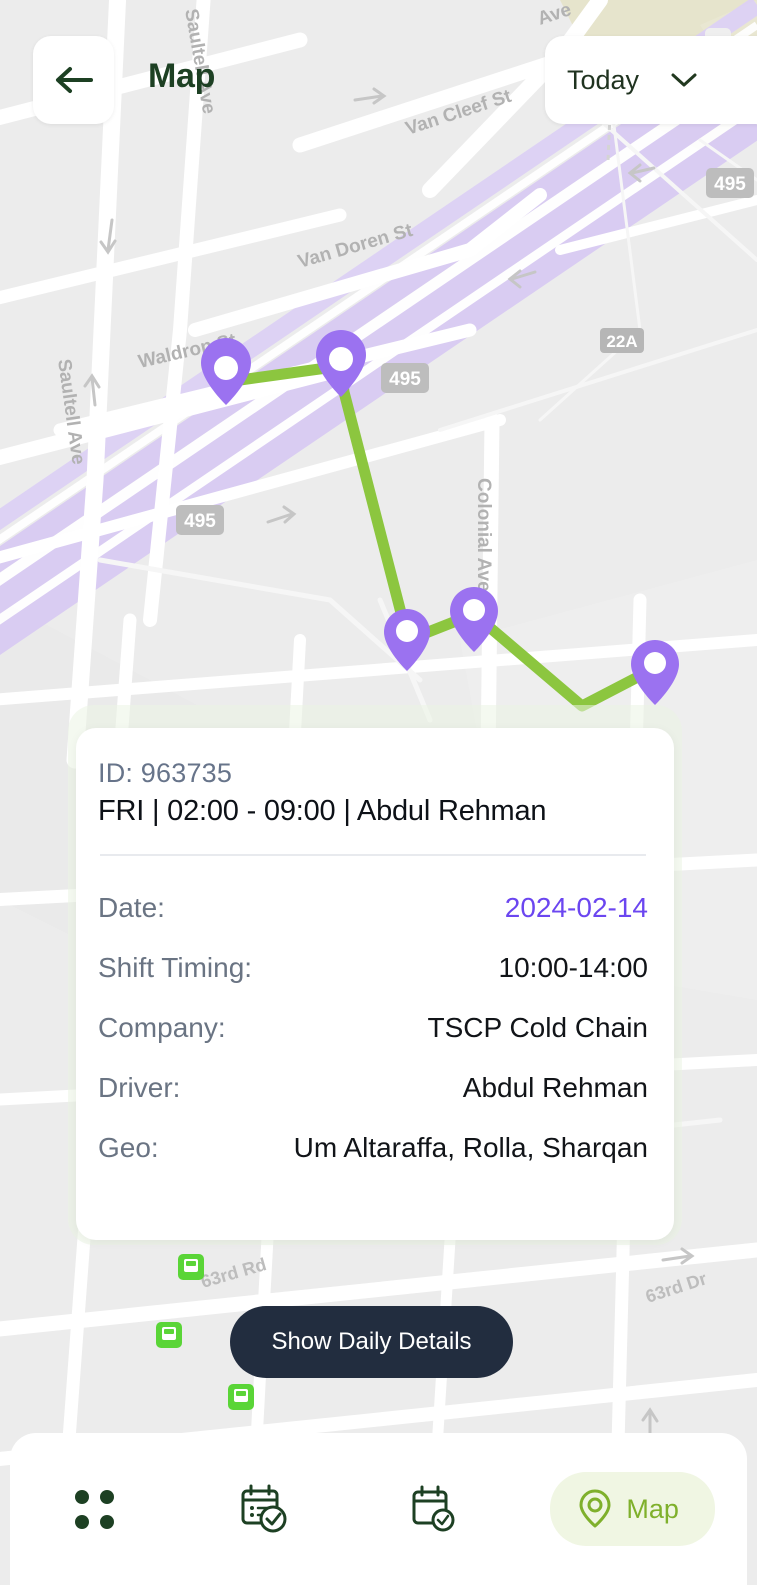 This screenshot has width=757, height=1585. I want to click on row-label-geo: Geo:, so click(128, 1147).